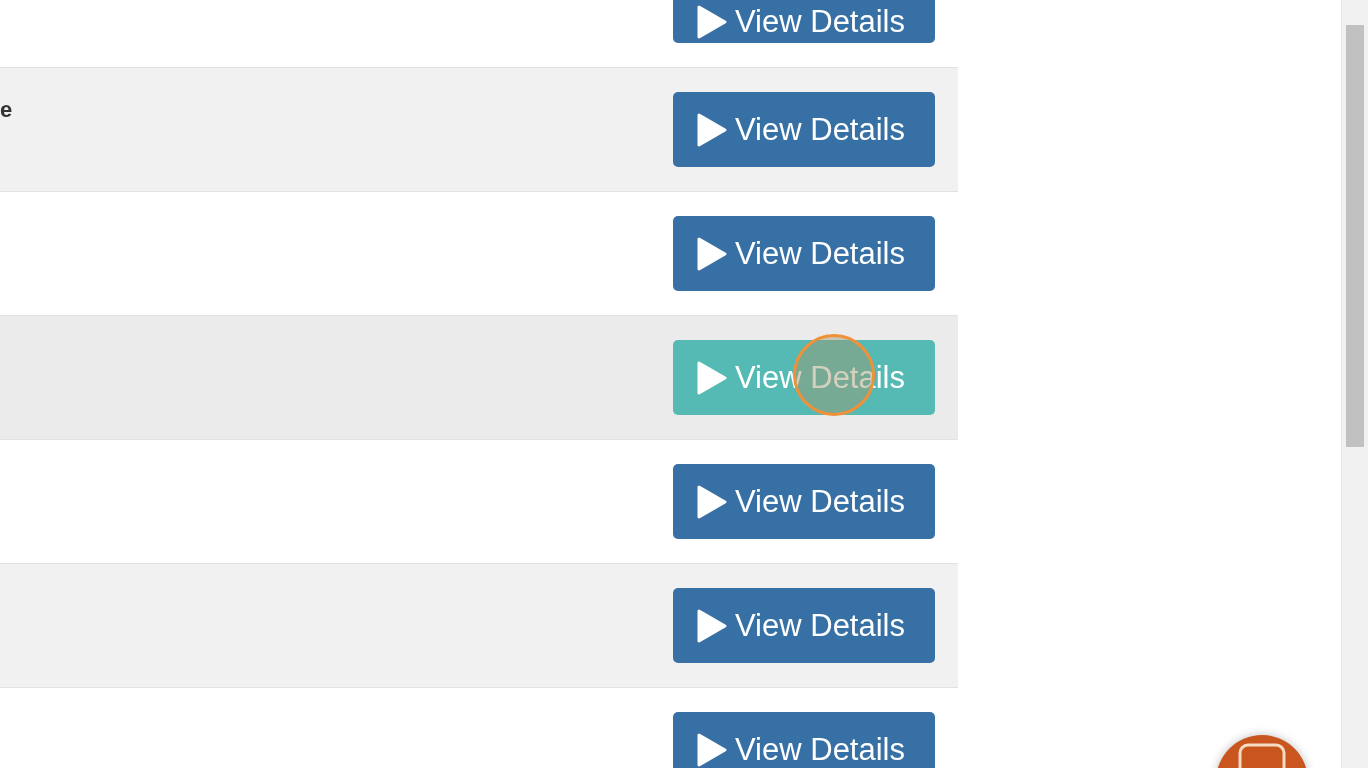 This screenshot has width=1368, height=768. Describe the element at coordinates (1354, 384) in the screenshot. I see `scrollbar` at that location.